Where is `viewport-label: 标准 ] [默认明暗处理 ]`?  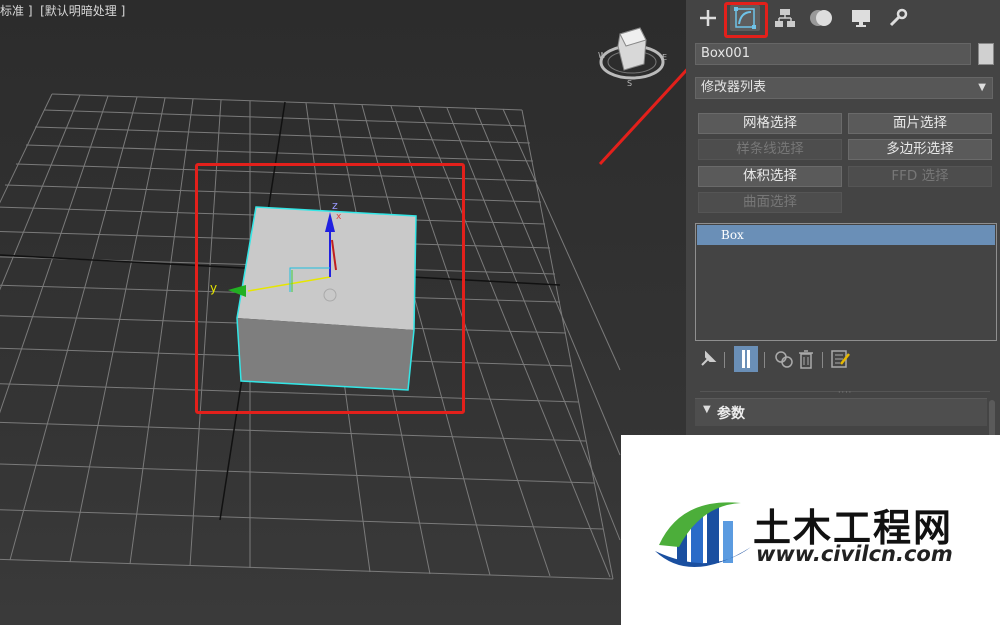 viewport-label: 标准 ] [默认明暗处理 ] is located at coordinates (62, 10).